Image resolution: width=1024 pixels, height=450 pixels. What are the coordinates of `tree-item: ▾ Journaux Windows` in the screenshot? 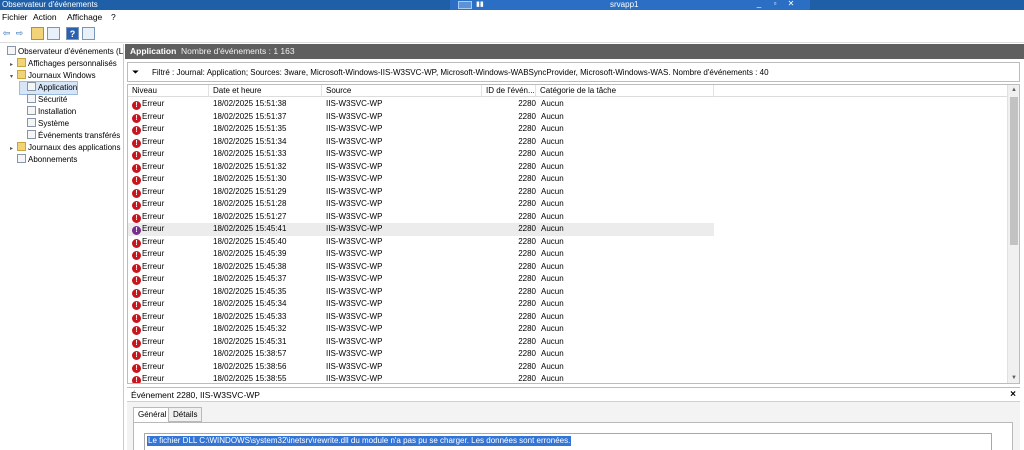 It's located at (53, 76).